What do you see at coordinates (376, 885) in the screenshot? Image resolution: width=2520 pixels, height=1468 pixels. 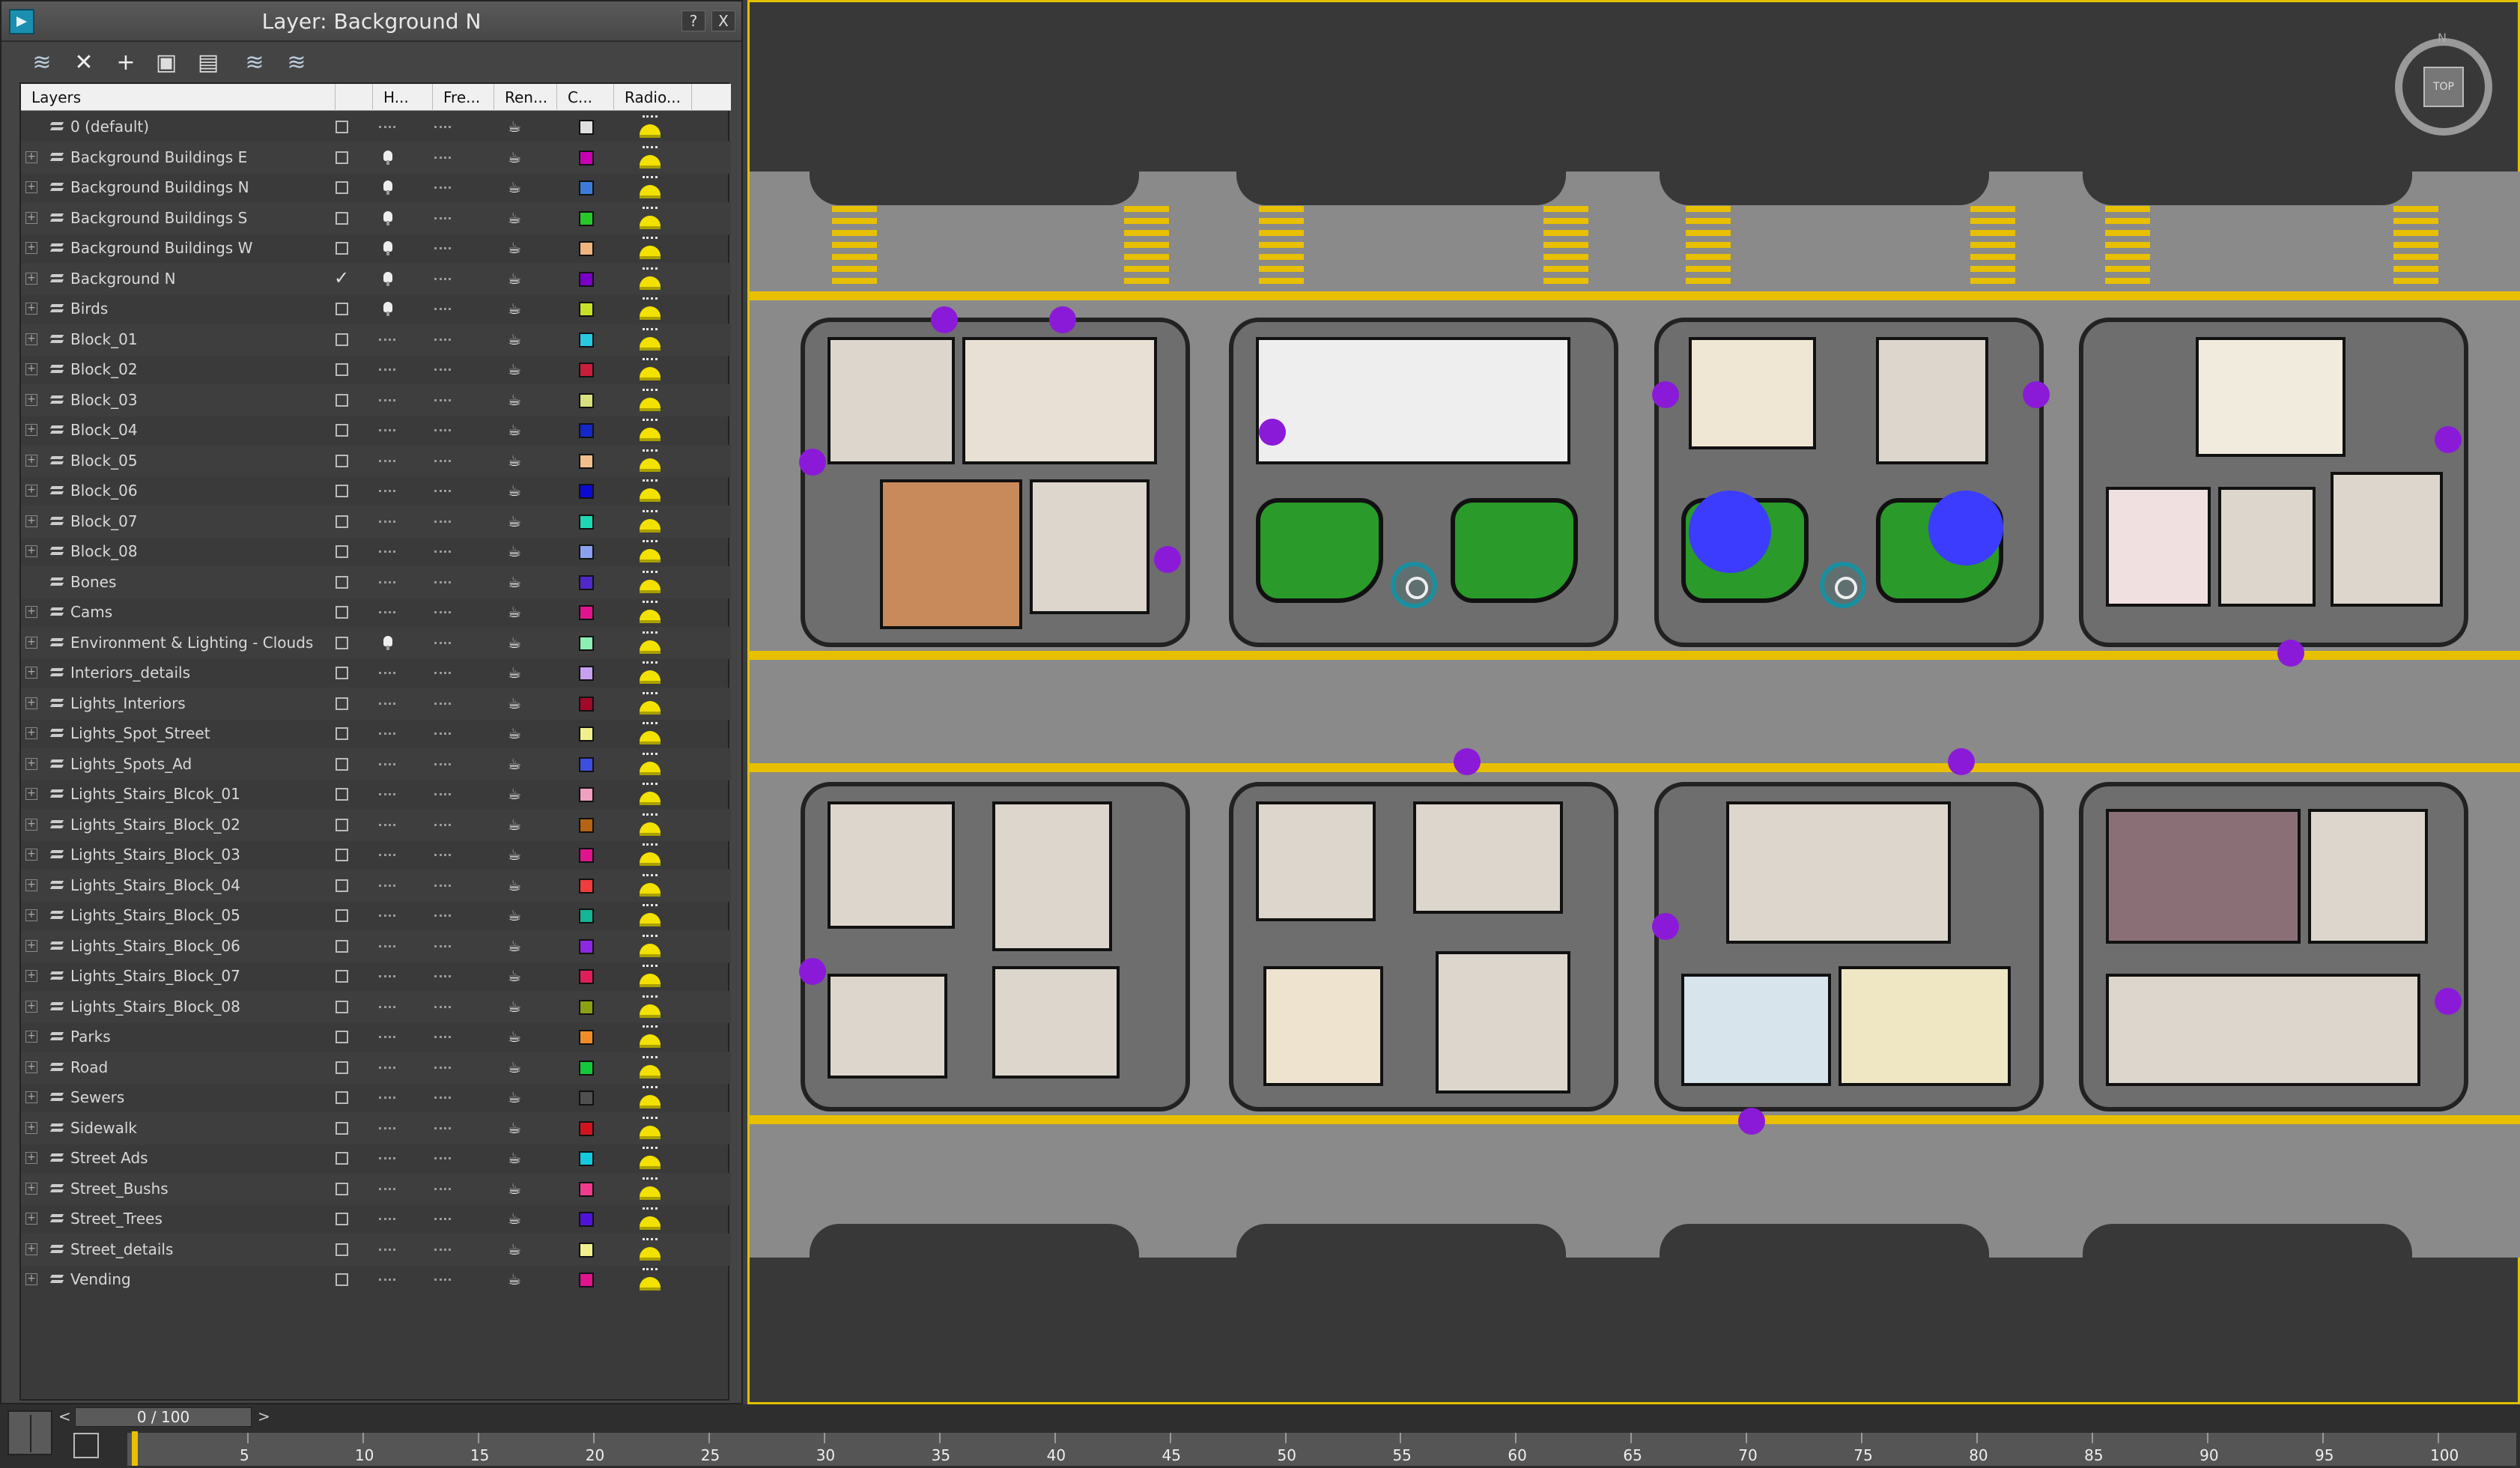 I see `layer-row: + Lights_Stairs_Block_04 ☕` at bounding box center [376, 885].